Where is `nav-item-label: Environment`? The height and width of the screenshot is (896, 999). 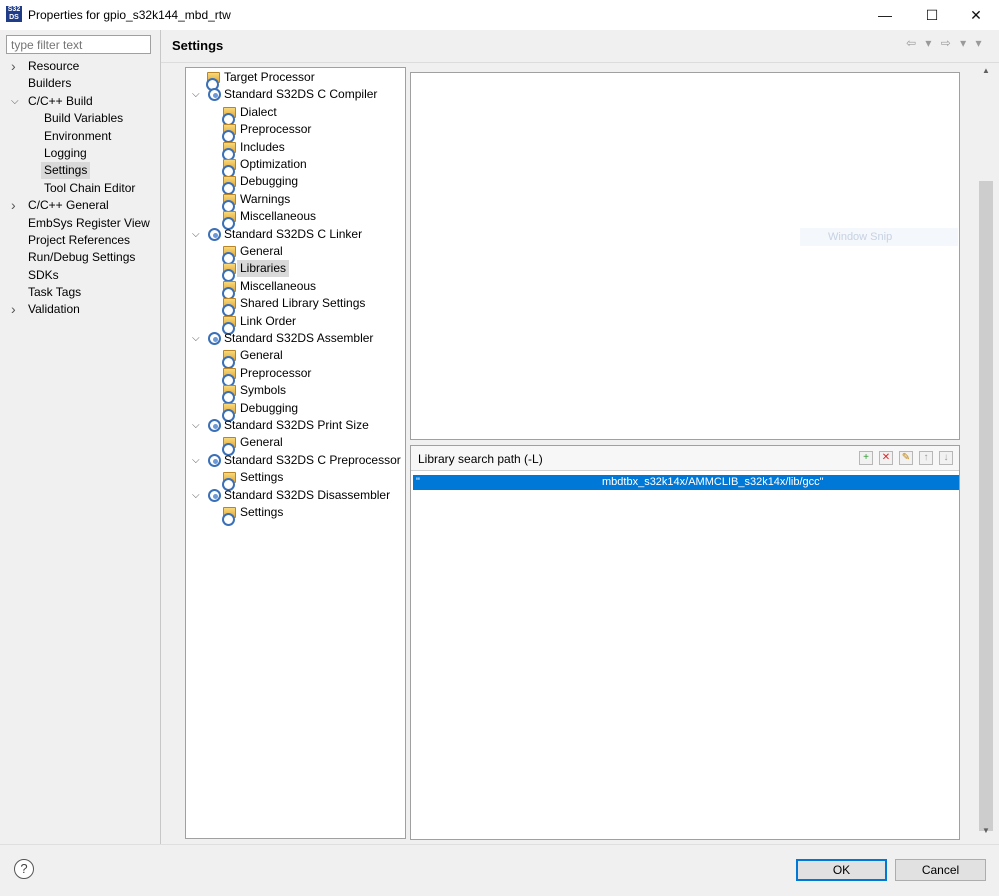
nav-item-label: Environment is located at coordinates (78, 135).